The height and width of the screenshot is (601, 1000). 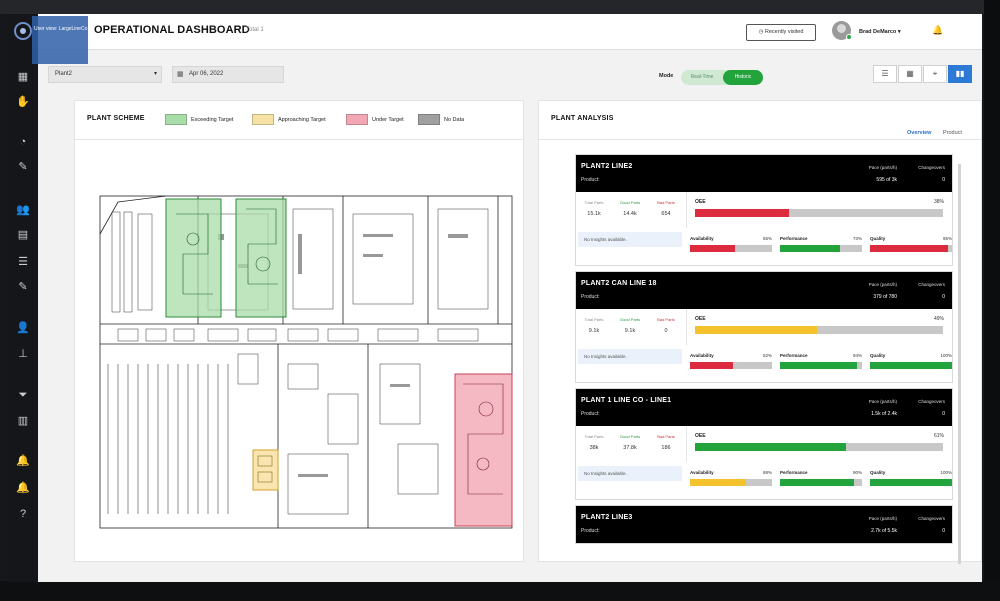 I want to click on chart-view-button: ▮▮, so click(x=960, y=74).